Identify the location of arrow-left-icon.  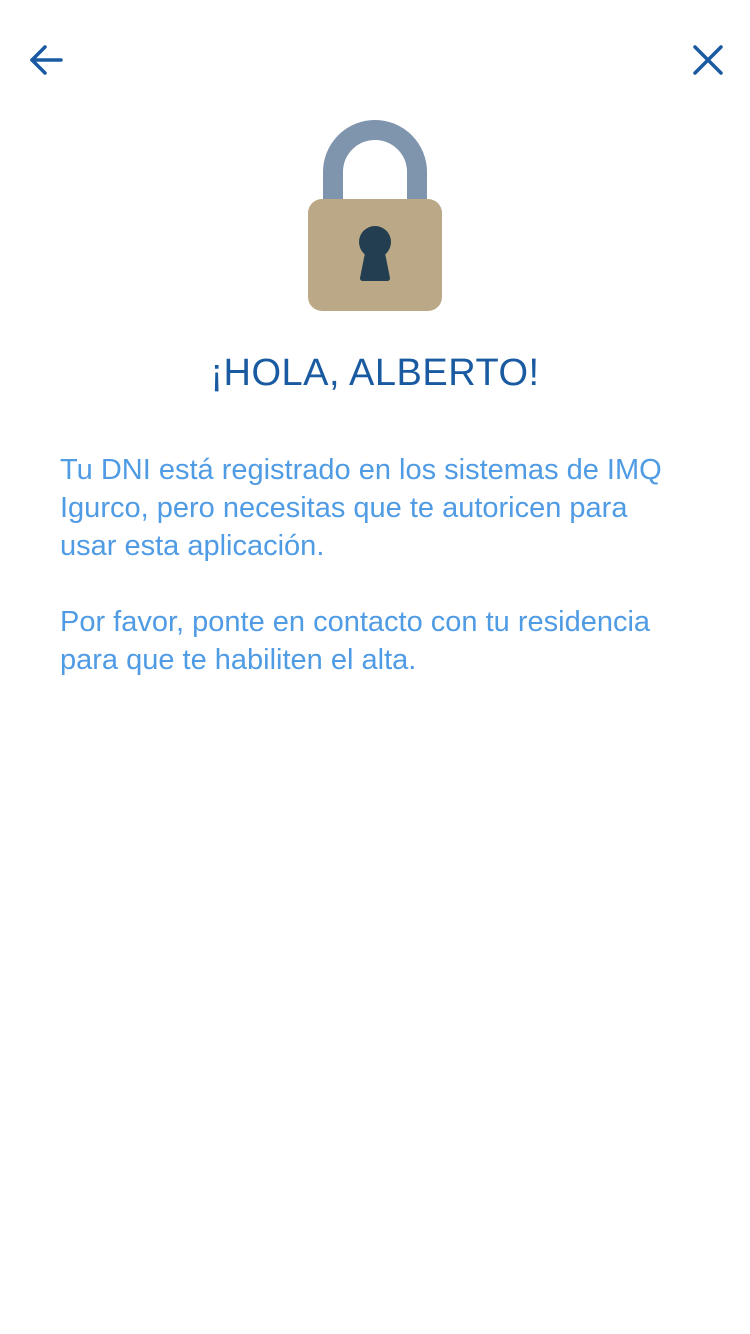
(46, 60).